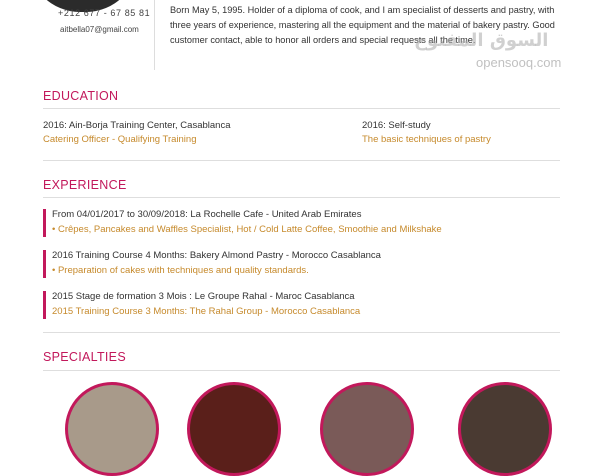 This screenshot has width=600, height=476. What do you see at coordinates (120, 139) in the screenshot?
I see `education-item-sub: Catering Officer - Qualifying Training` at bounding box center [120, 139].